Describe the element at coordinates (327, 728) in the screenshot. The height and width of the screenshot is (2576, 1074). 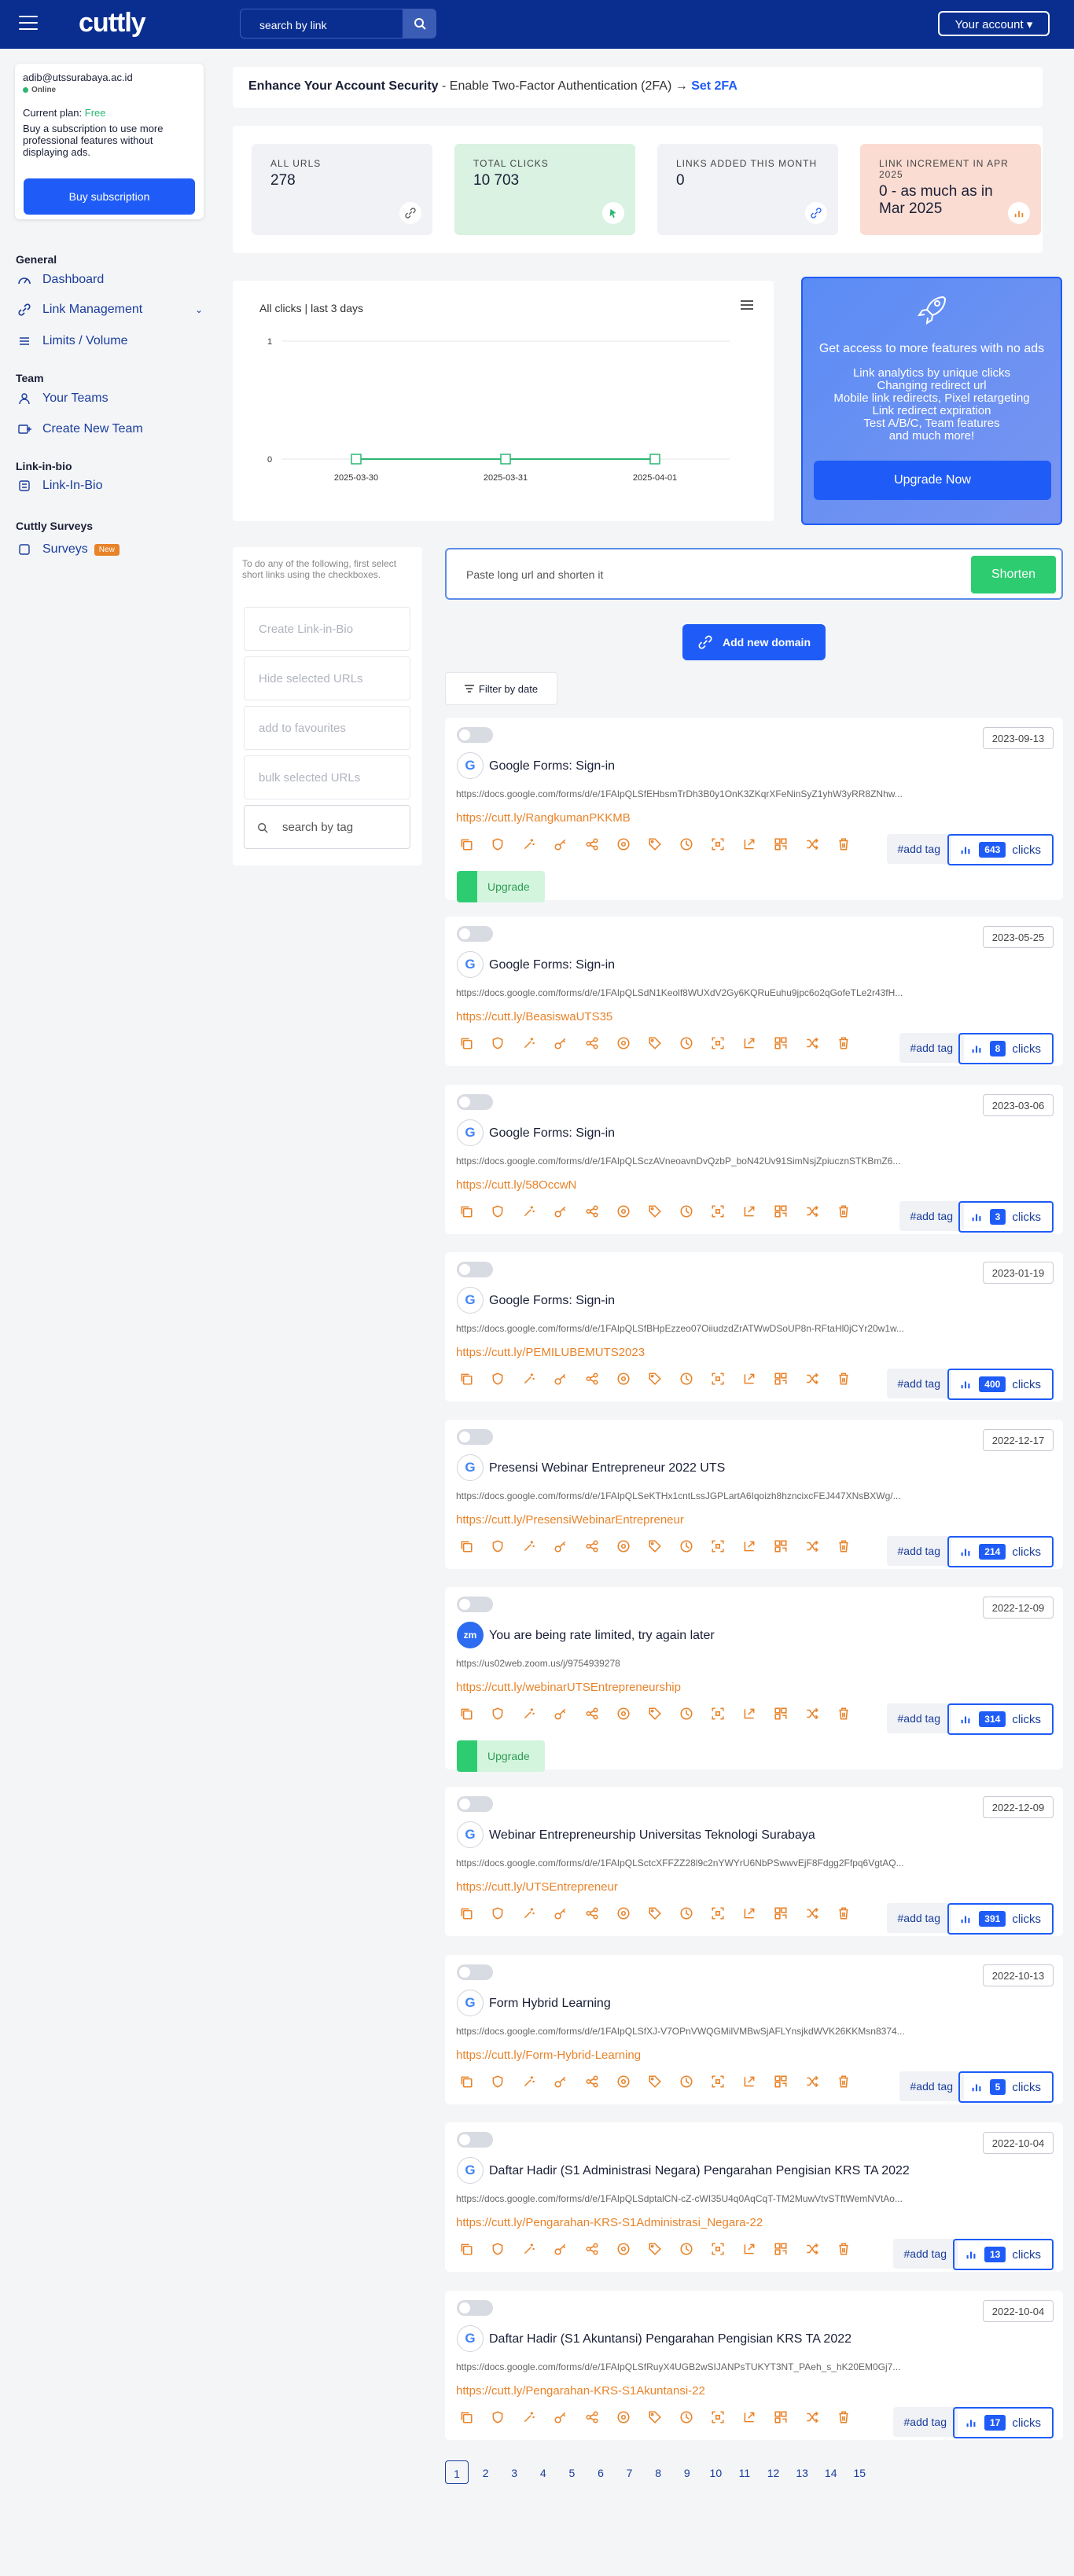
I see `add-to-favourites-button: add to favourites` at that location.